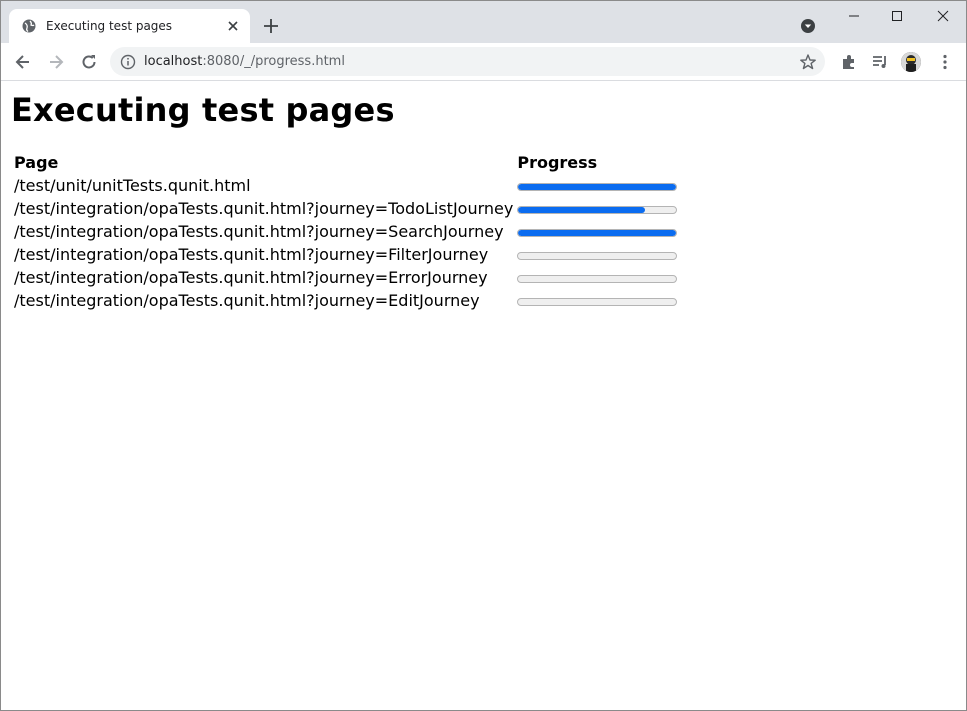  I want to click on bookmark-star-icon, so click(808, 62).